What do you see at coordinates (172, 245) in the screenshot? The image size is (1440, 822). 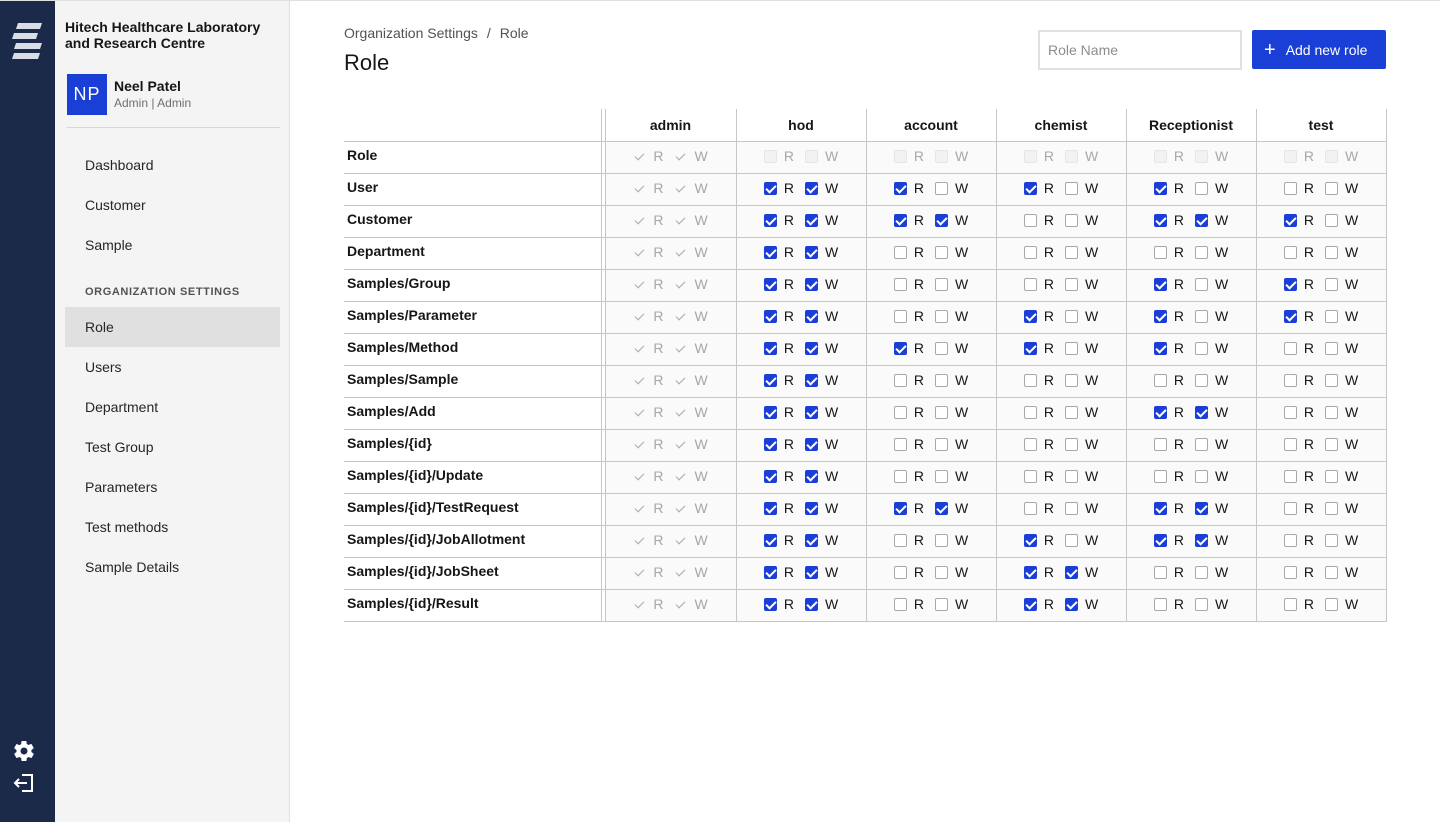 I see `sidebar-item-sample: Sample` at bounding box center [172, 245].